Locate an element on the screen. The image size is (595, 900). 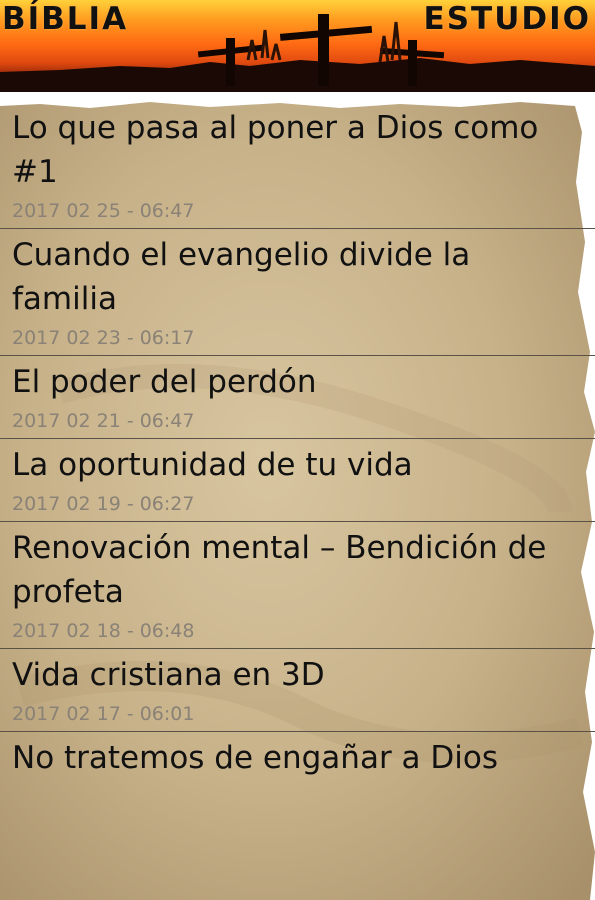
item-date: 2017 02 19 - 06:27 is located at coordinates (103, 504).